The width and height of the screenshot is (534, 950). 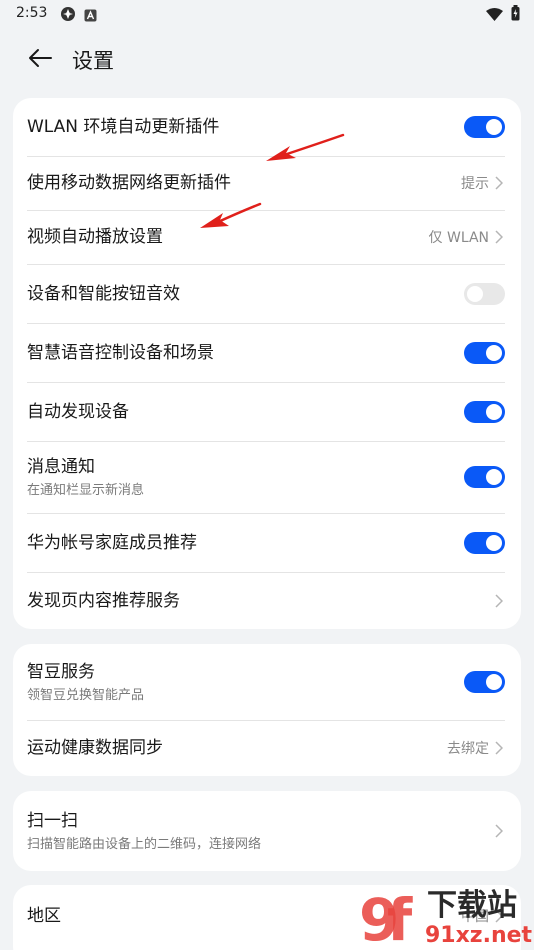 What do you see at coordinates (78, 411) in the screenshot?
I see `row-title: 自动发现设备` at bounding box center [78, 411].